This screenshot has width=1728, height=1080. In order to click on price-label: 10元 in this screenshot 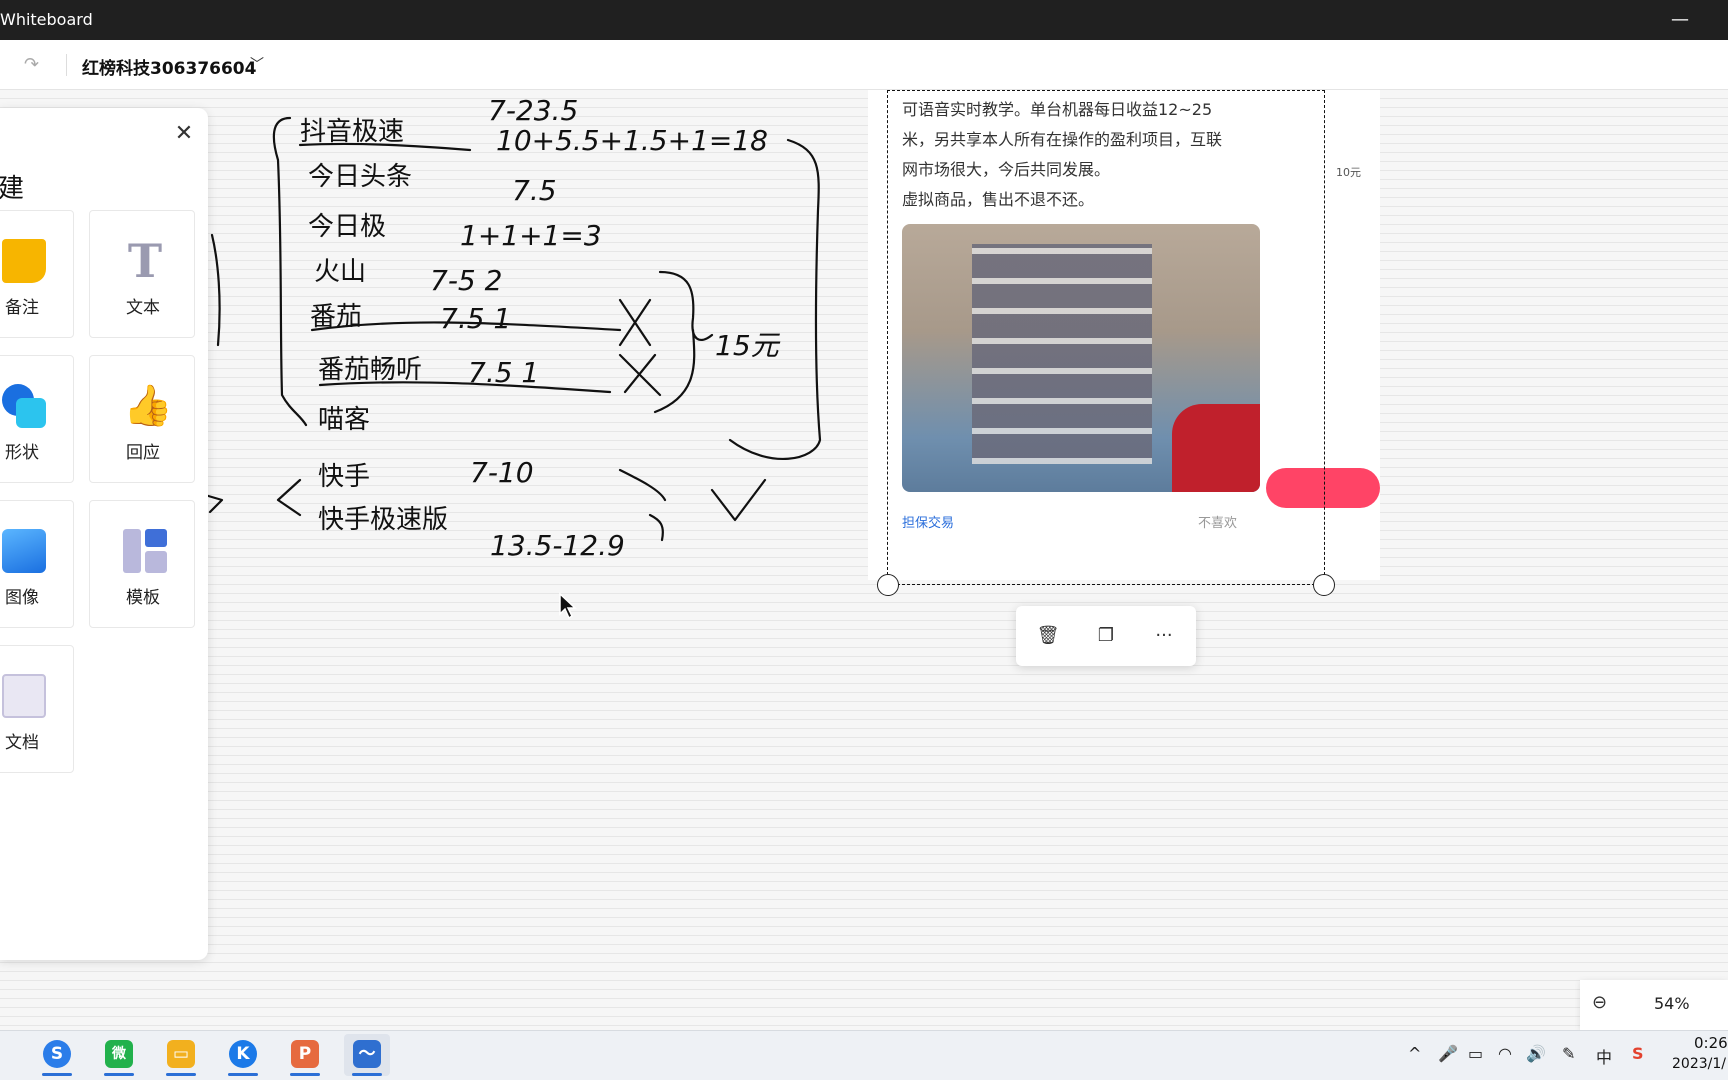, I will do `click(1348, 172)`.